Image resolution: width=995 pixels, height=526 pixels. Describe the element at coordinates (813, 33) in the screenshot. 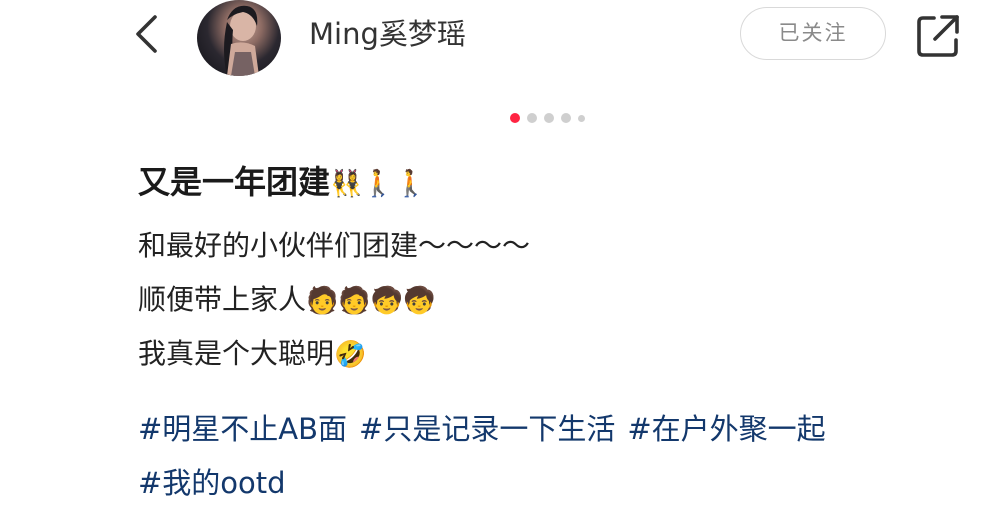

I see `follow-button: 已关注` at that location.